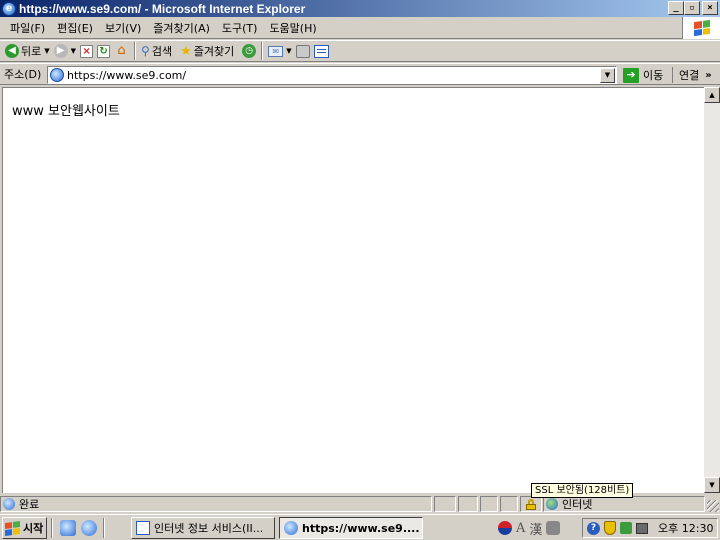 This screenshot has height=540, width=720. What do you see at coordinates (60, 51) in the screenshot?
I see `forward-arrow-icon: ▶` at bounding box center [60, 51].